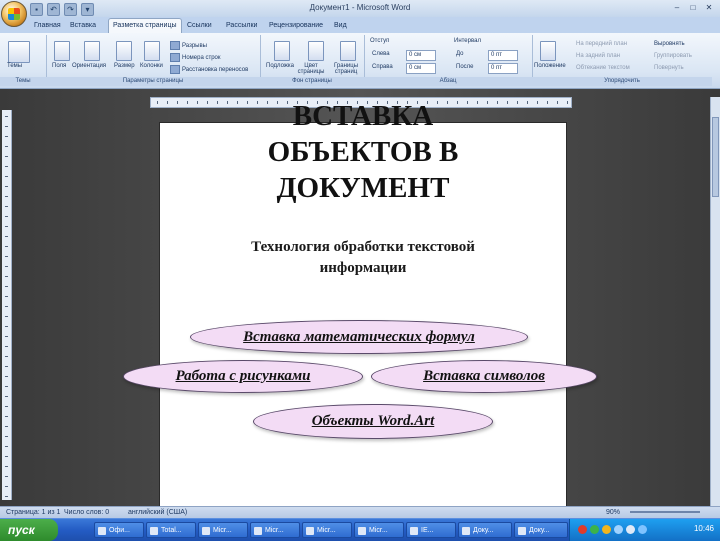  Describe the element at coordinates (86, 512) in the screenshot. I see `word-count: Число слов: 0` at that location.